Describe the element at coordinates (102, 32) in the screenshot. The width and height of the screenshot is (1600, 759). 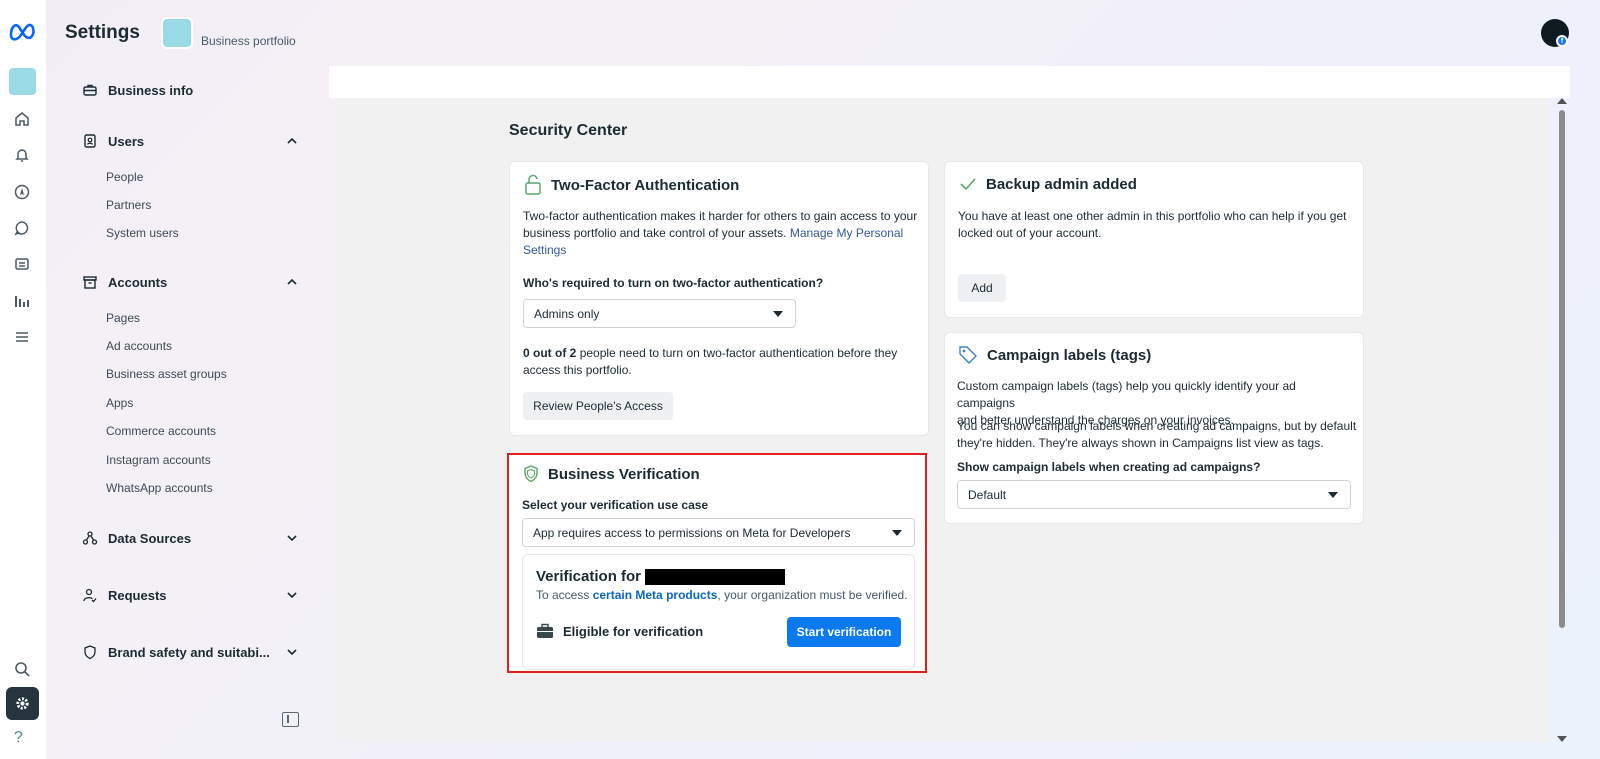
I see `page-header-title: Settings` at that location.